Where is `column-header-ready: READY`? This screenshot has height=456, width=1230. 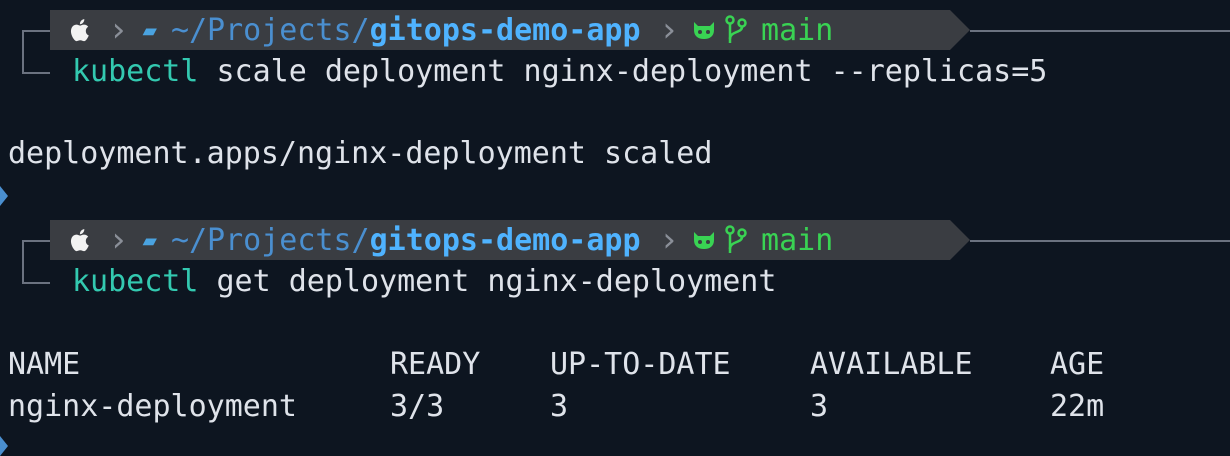 column-header-ready: READY is located at coordinates (435, 364).